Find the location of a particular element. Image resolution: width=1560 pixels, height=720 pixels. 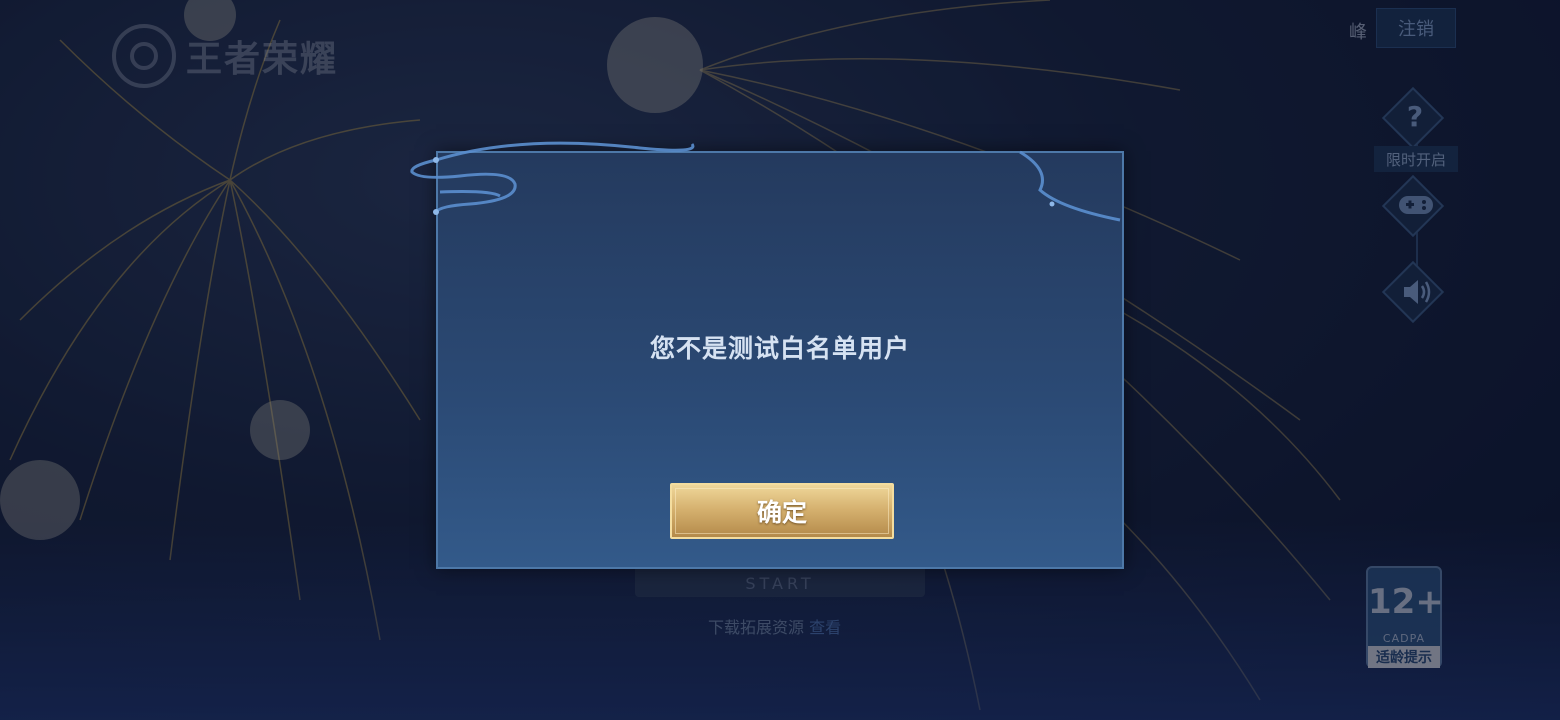

dialog-message: 您不是测试白名单用户 is located at coordinates (779, 348).